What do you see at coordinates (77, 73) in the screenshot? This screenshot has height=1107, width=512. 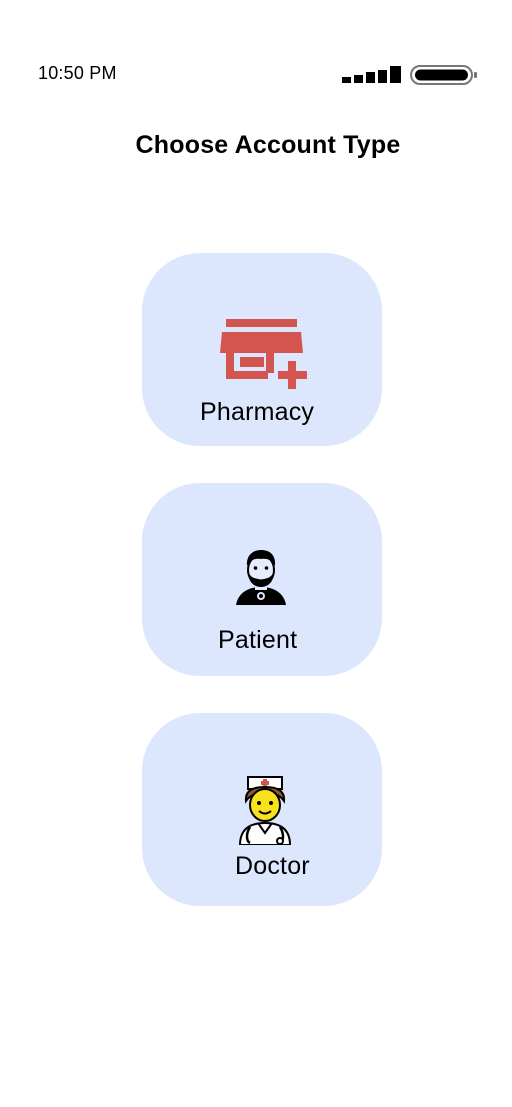 I see `status-time: 10:50 PM` at bounding box center [77, 73].